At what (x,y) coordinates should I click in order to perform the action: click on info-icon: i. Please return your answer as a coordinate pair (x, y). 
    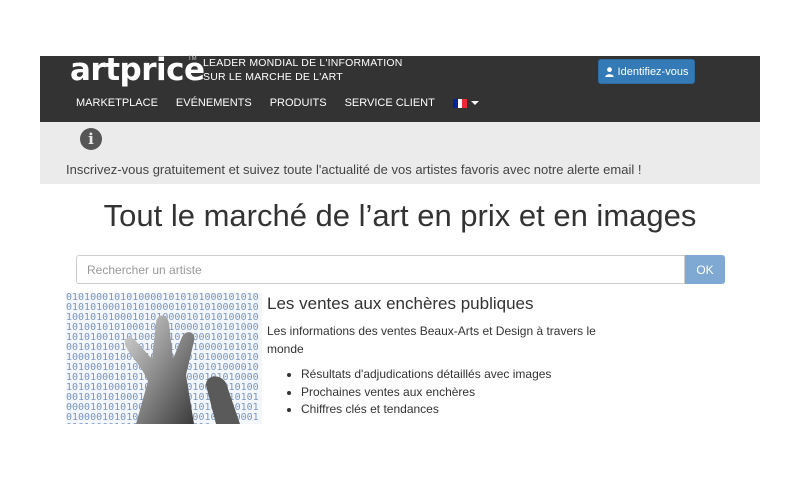
    Looking at the image, I should click on (91, 139).